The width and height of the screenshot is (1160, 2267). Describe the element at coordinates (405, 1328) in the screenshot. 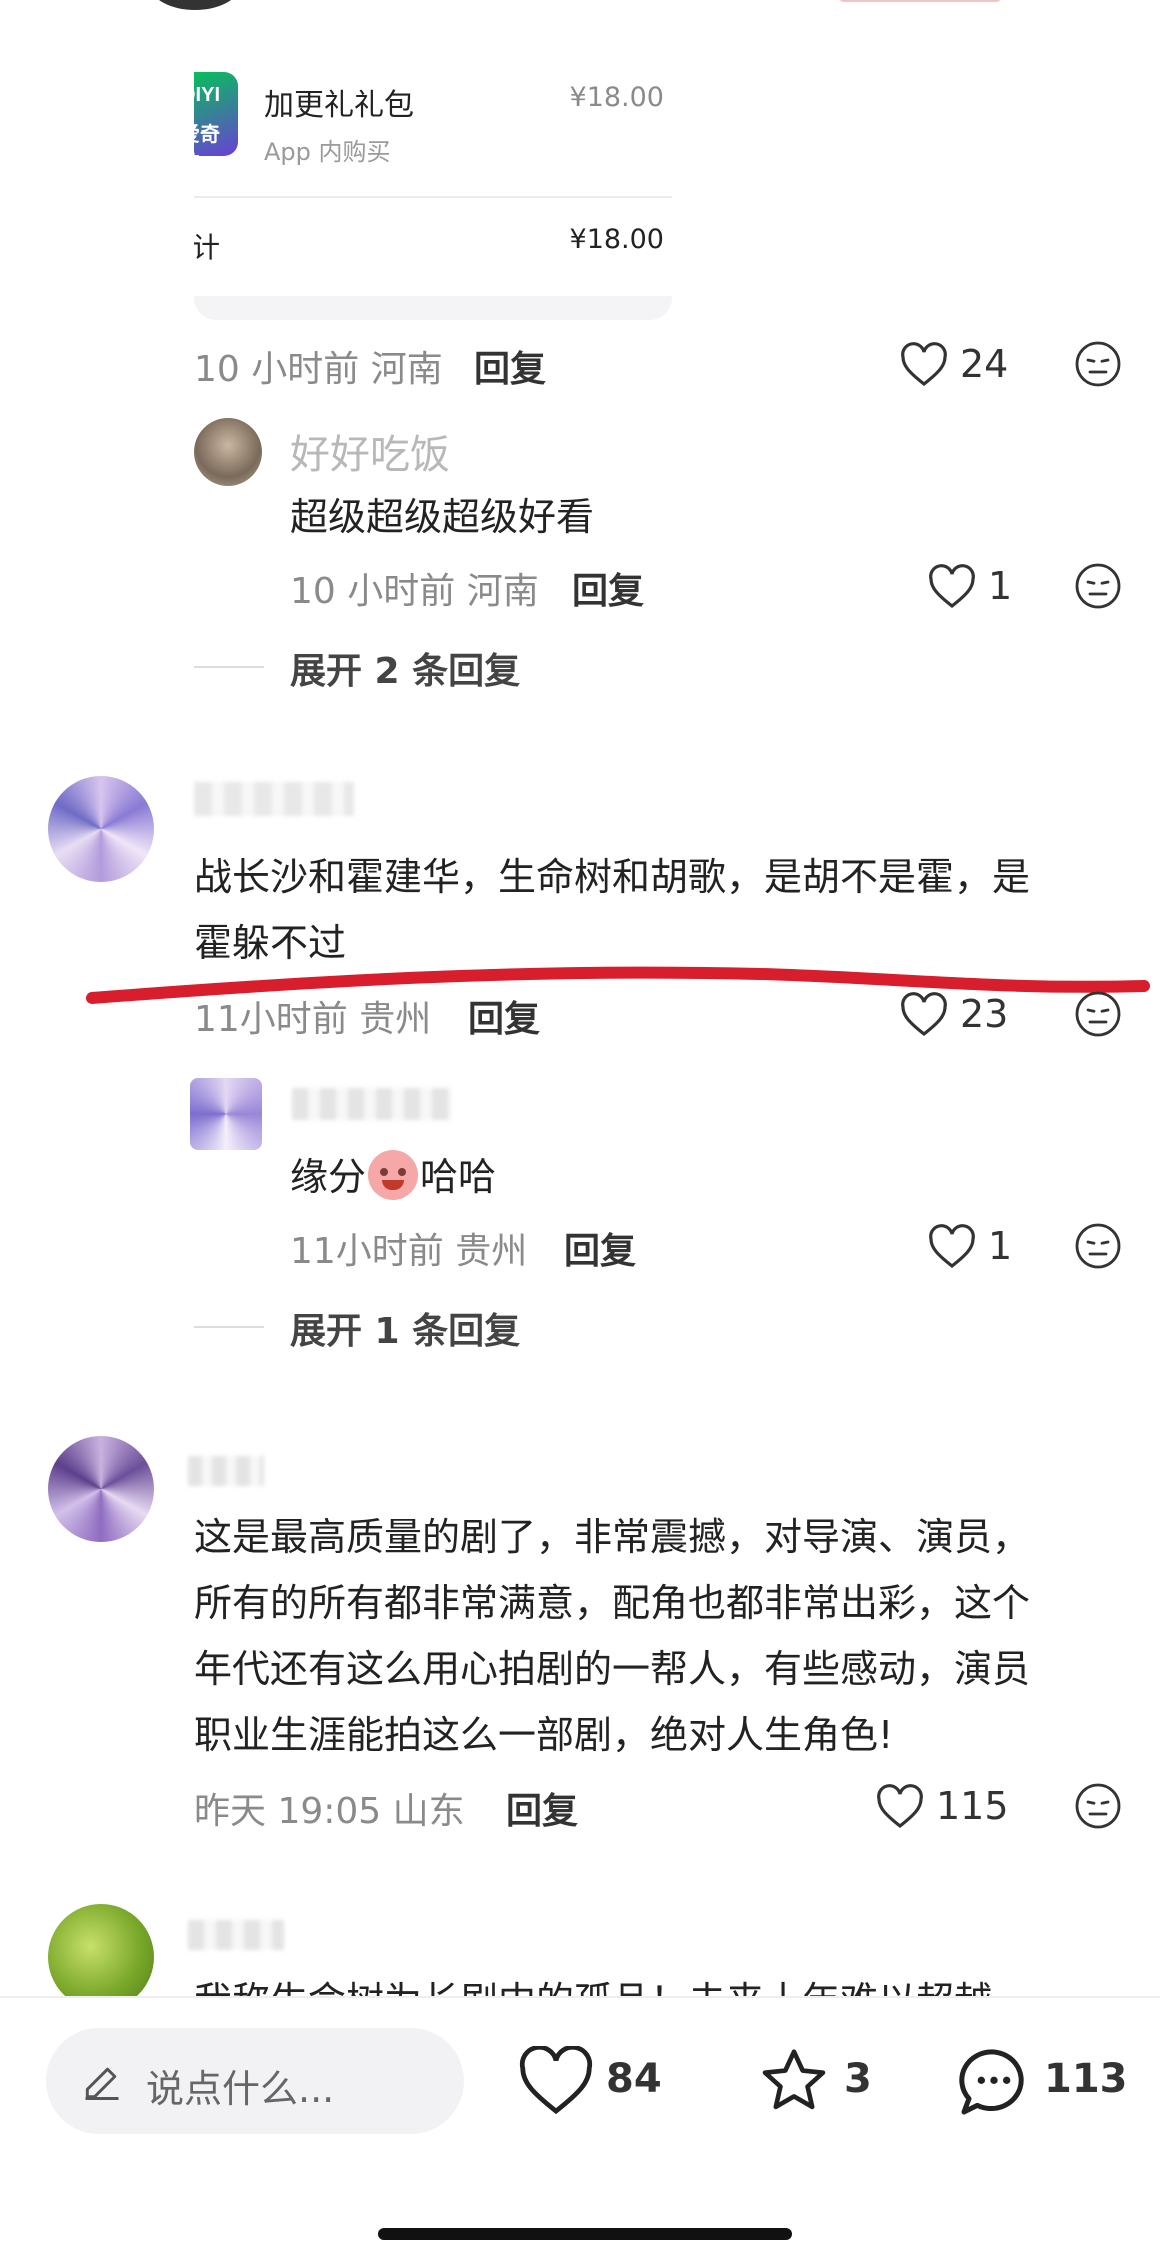

I see `expand-replies-button: 展开 1 条回复` at that location.